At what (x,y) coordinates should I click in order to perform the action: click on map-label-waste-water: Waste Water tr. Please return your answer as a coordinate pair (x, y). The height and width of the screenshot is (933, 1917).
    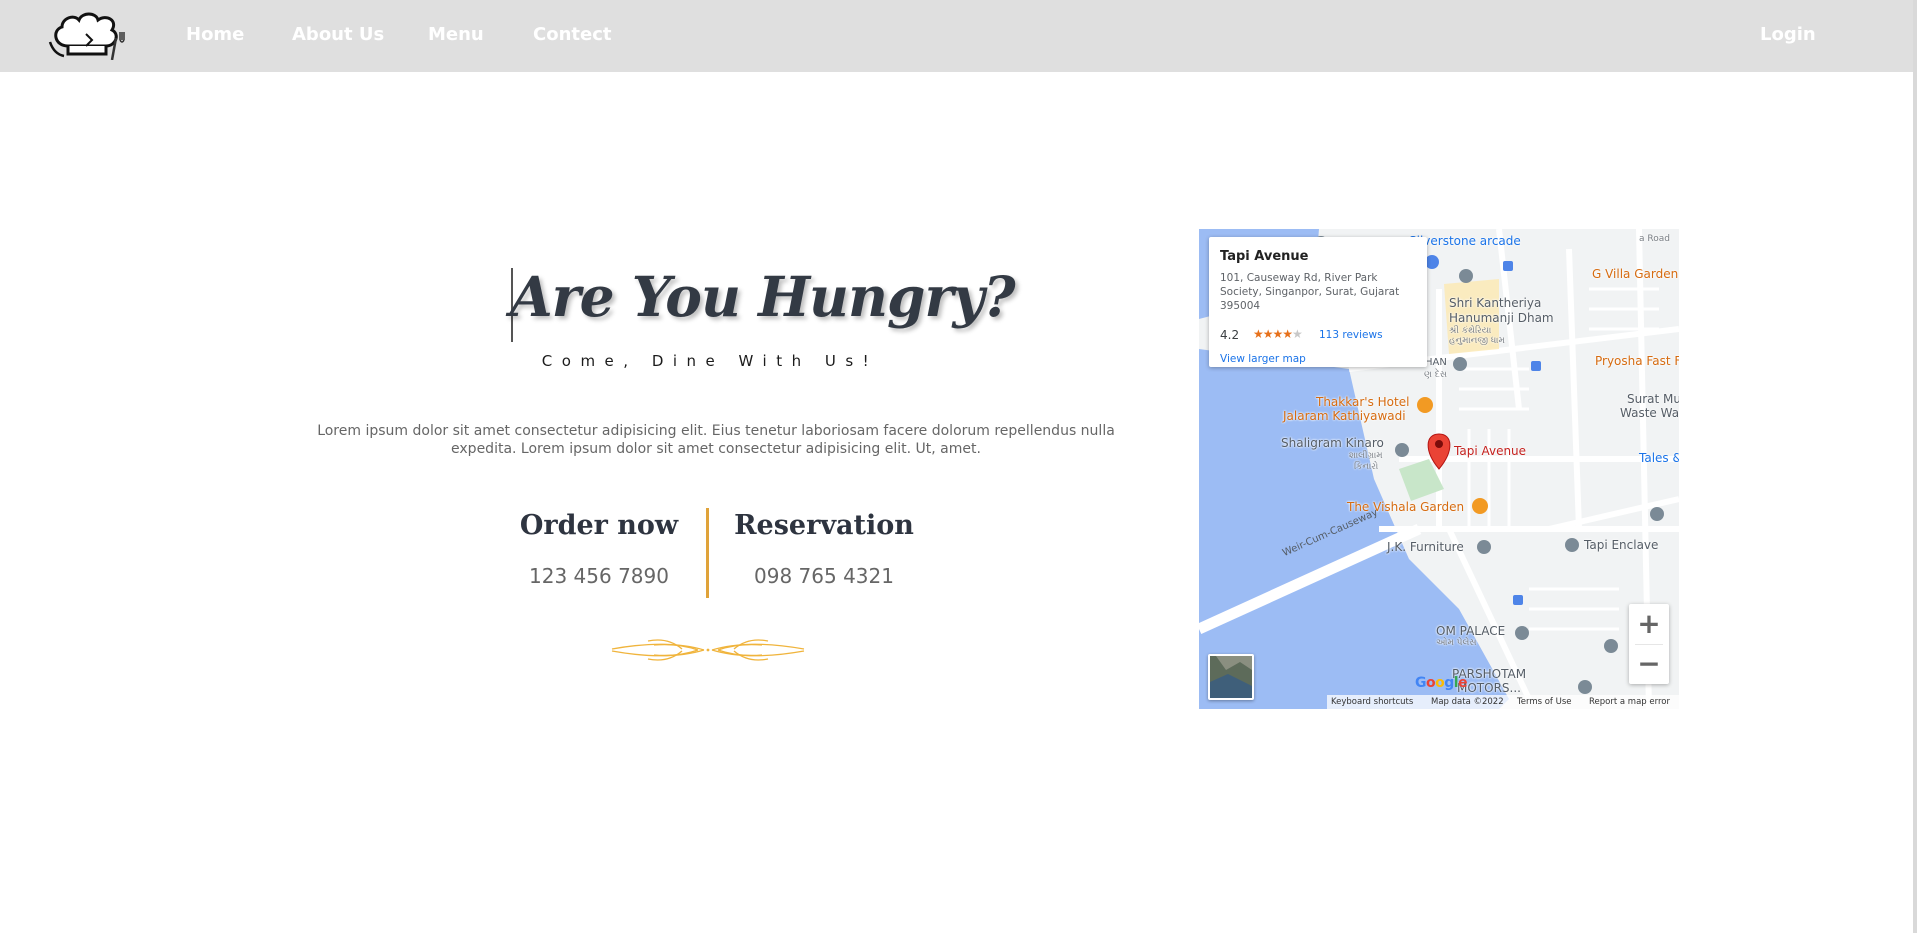
    Looking at the image, I should click on (1649, 413).